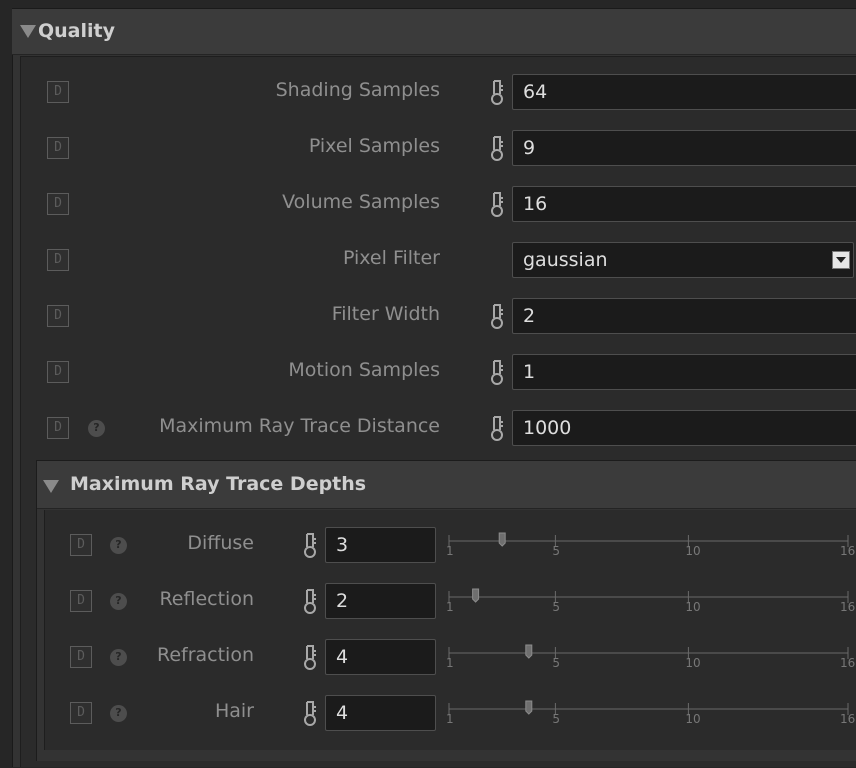 This screenshot has width=856, height=768. I want to click on value-input: 2, so click(684, 316).